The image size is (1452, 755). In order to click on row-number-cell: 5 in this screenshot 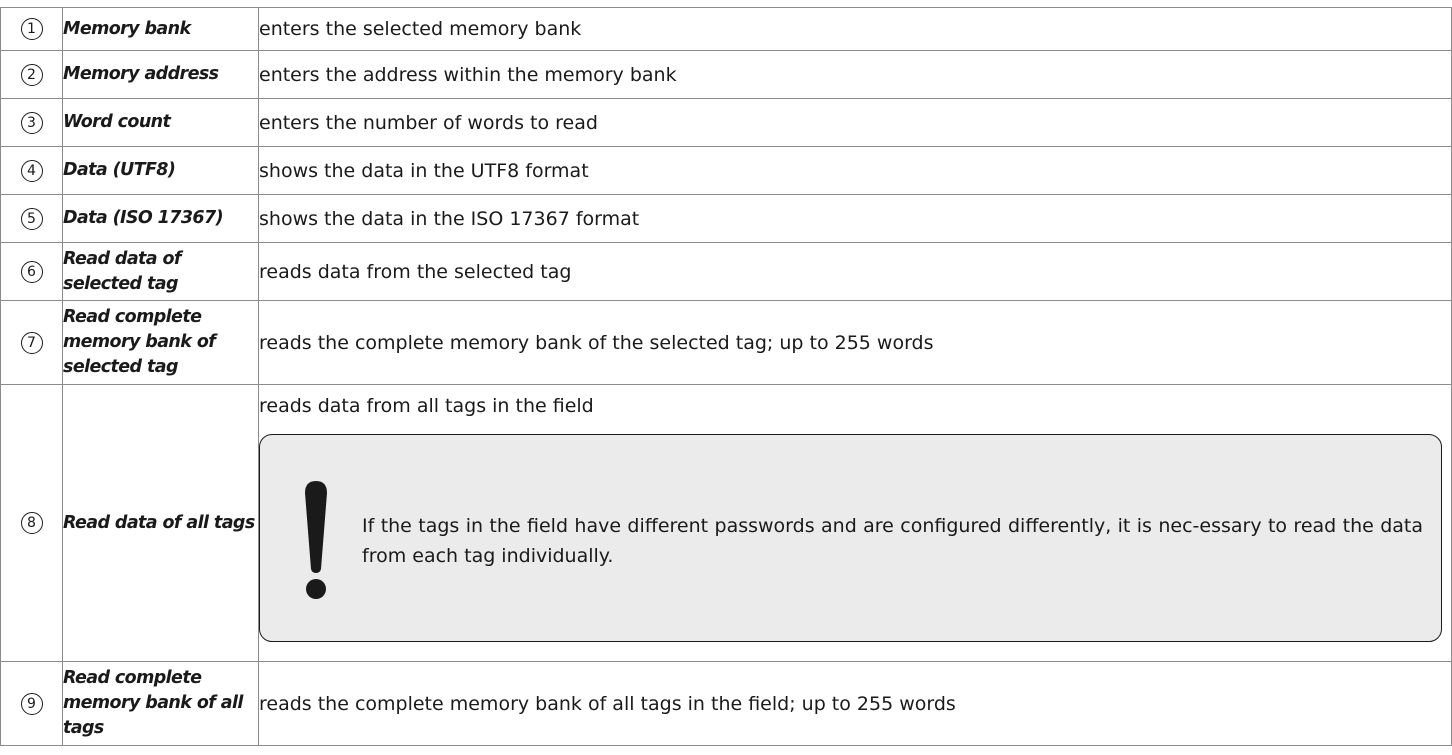, I will do `click(31, 218)`.